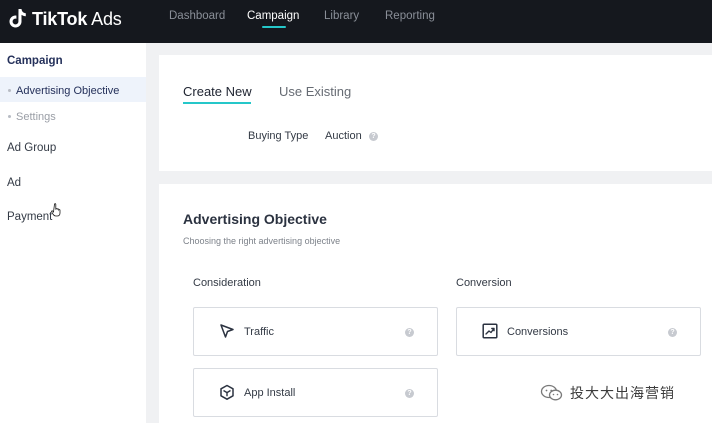 Image resolution: width=712 pixels, height=423 pixels. What do you see at coordinates (410, 16) in the screenshot?
I see `nav-reporting: Reporting` at bounding box center [410, 16].